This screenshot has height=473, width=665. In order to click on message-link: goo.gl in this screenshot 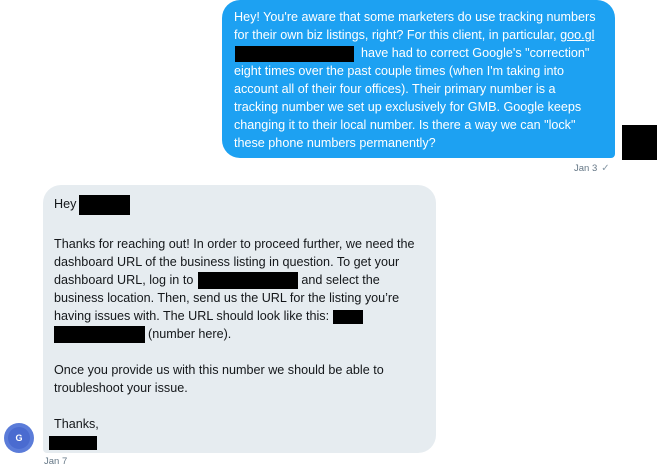, I will do `click(577, 35)`.